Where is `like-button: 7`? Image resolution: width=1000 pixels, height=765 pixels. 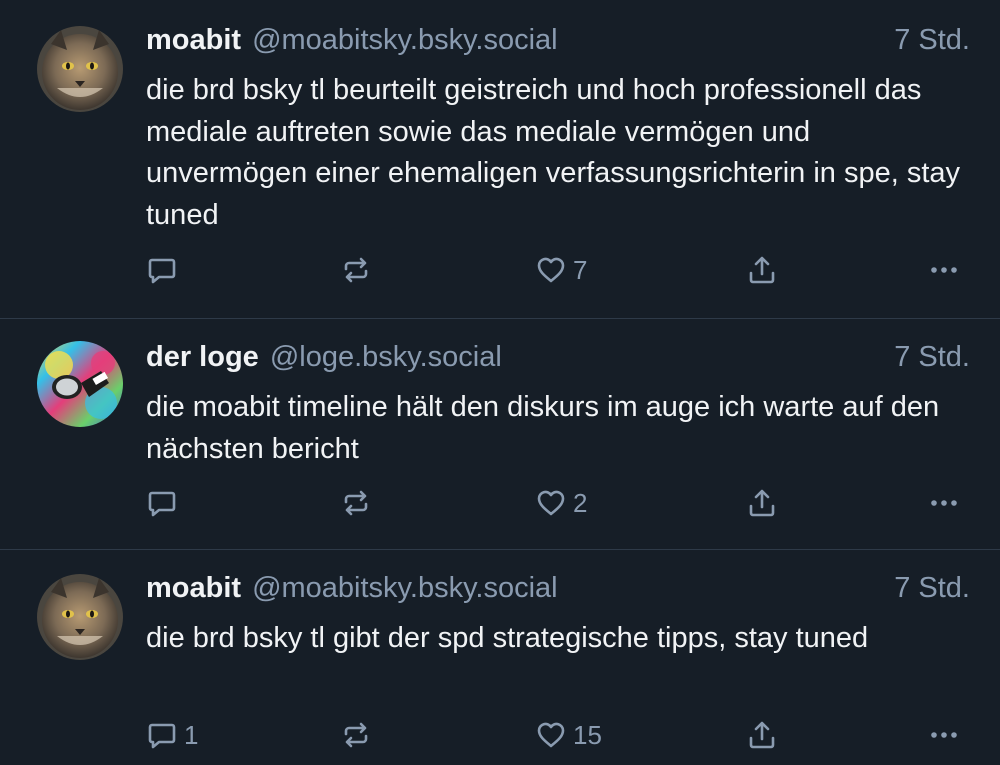
like-button: 7 is located at coordinates (561, 270).